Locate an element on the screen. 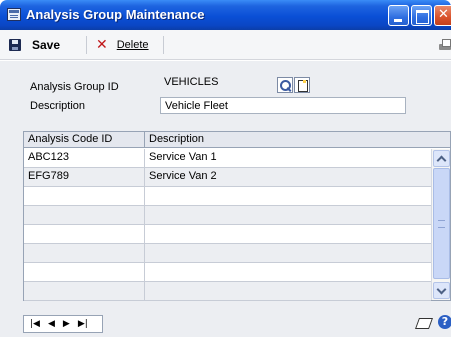 The height and width of the screenshot is (337, 451). scroll-up-button is located at coordinates (441, 158).